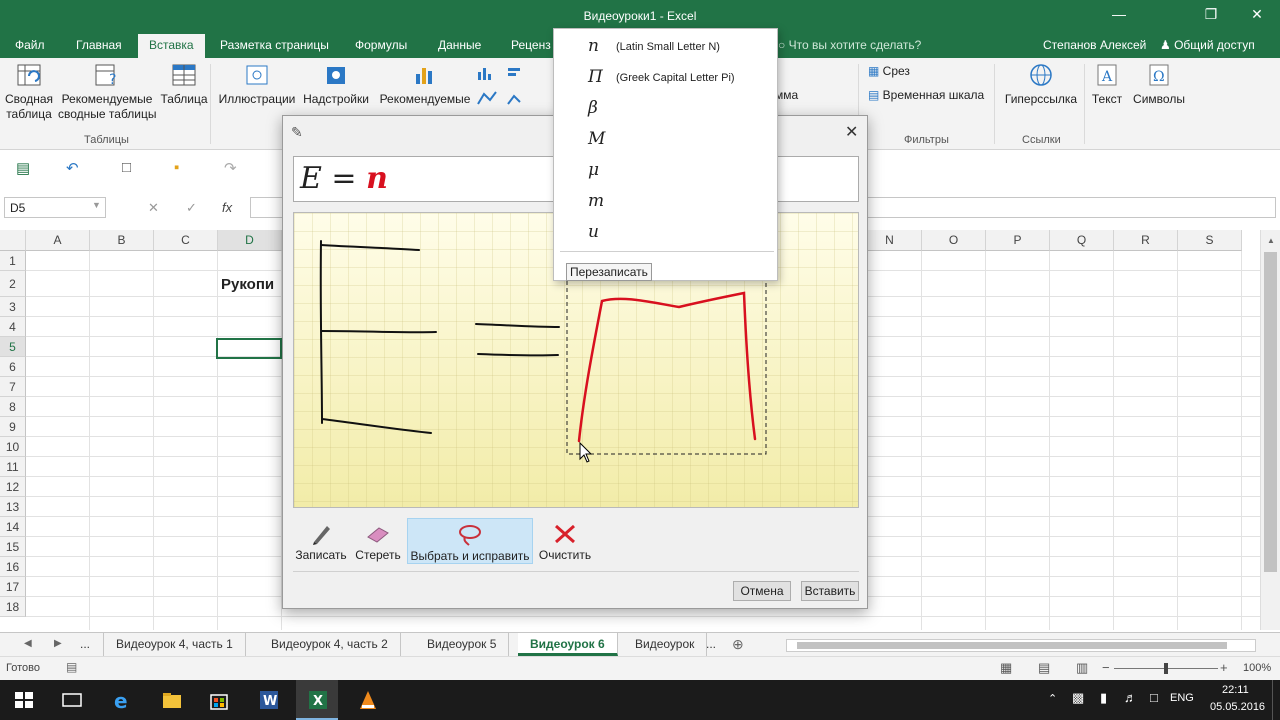  Describe the element at coordinates (470, 541) in the screenshot. I see `select-correct-tool-button: Выбрать и исправить` at that location.